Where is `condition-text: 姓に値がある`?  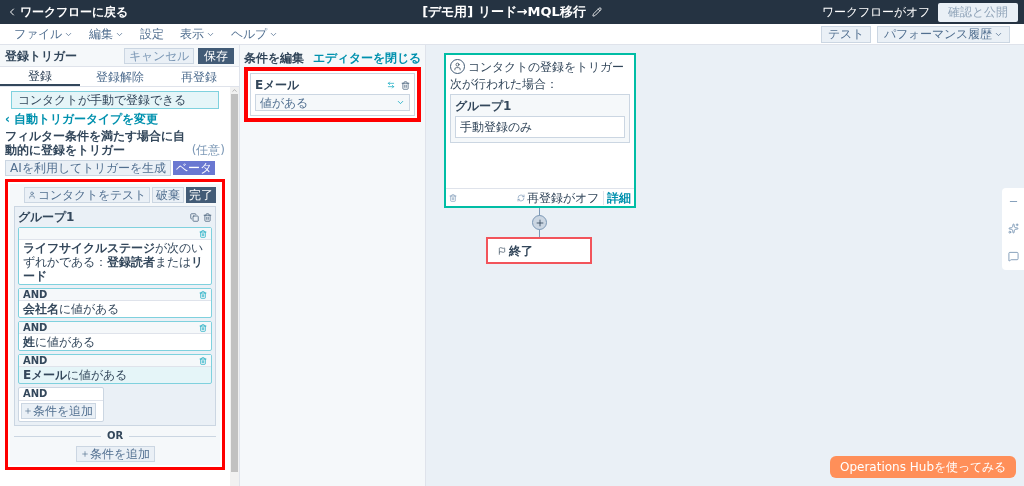
condition-text: 姓に値がある is located at coordinates (59, 342).